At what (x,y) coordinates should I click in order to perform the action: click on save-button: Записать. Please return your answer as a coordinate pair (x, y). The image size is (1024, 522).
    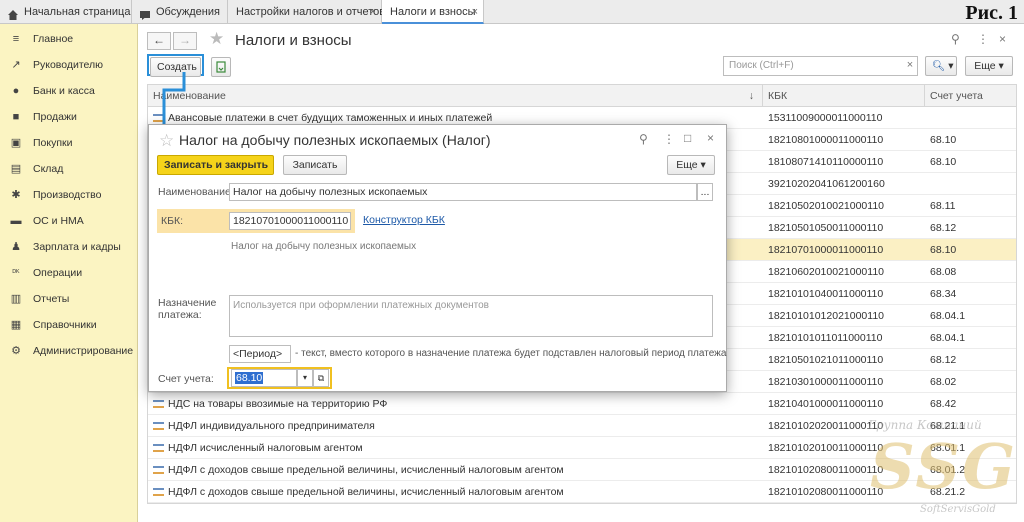
    Looking at the image, I should click on (315, 165).